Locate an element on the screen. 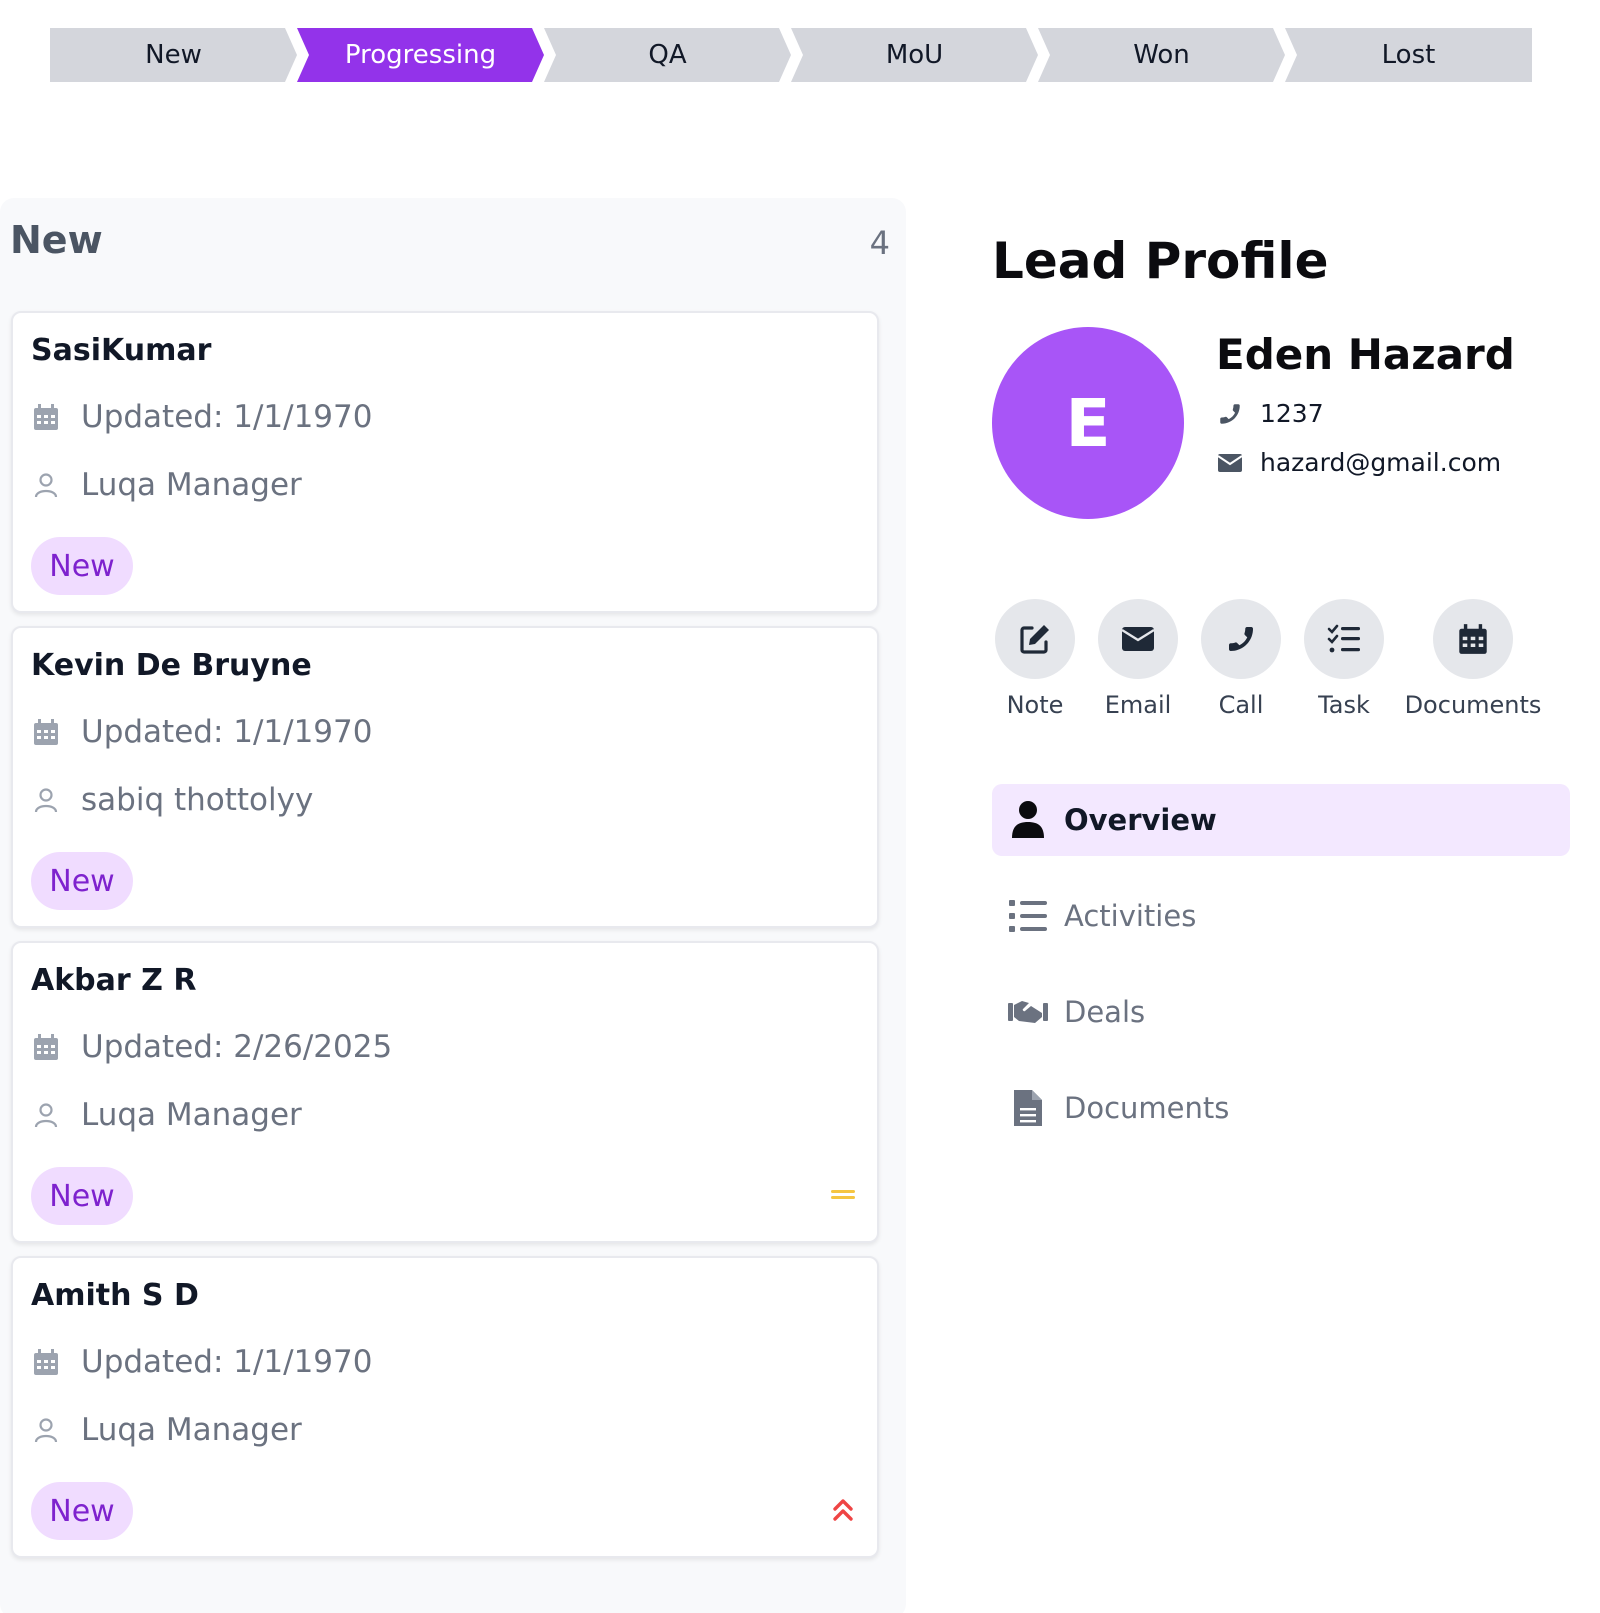  note-label: Note is located at coordinates (1035, 705).